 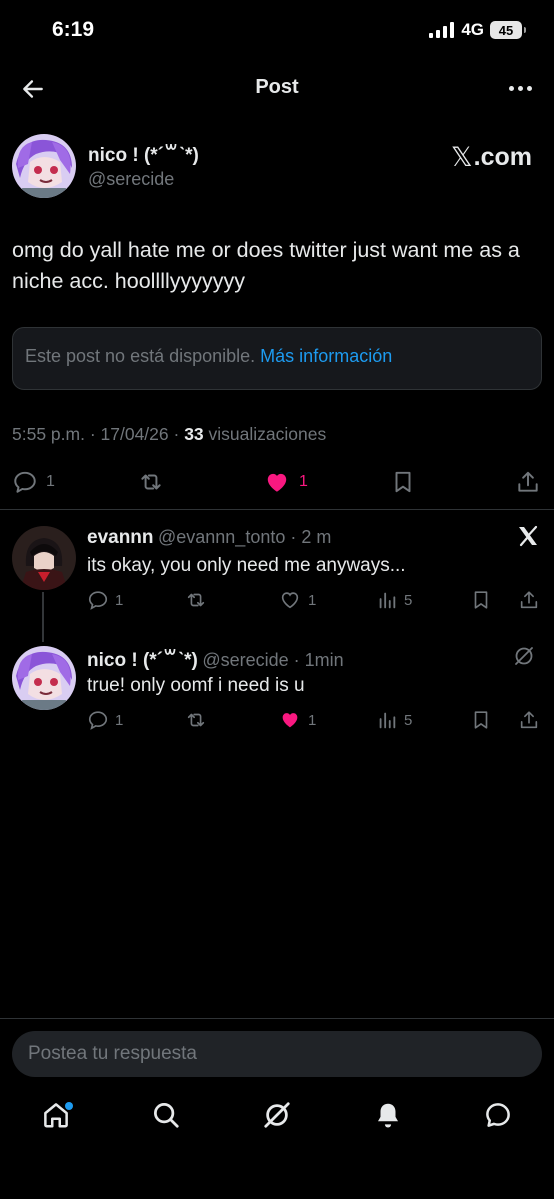 I want to click on reply-author-handle: @serecide · 1min, so click(x=272, y=660).